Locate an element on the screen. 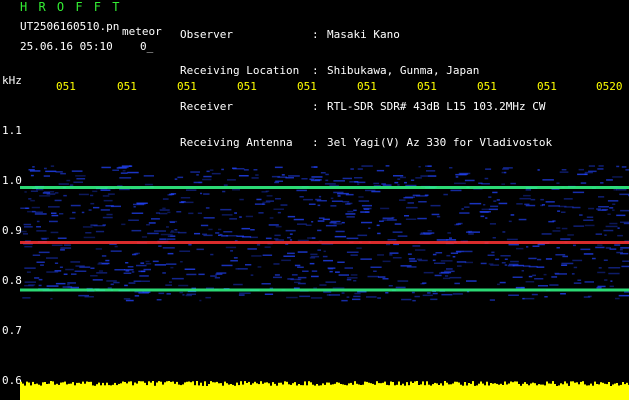  freq-tick-label: 1.1 is located at coordinates (12, 130).